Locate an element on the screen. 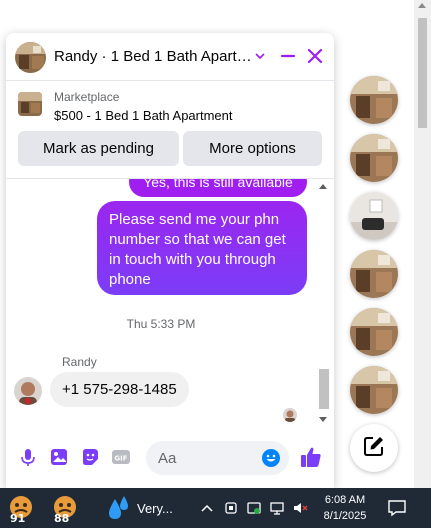 The image size is (431, 528). listing-title: $500 - 1 Bed 1 Bath Apartment is located at coordinates (143, 115).